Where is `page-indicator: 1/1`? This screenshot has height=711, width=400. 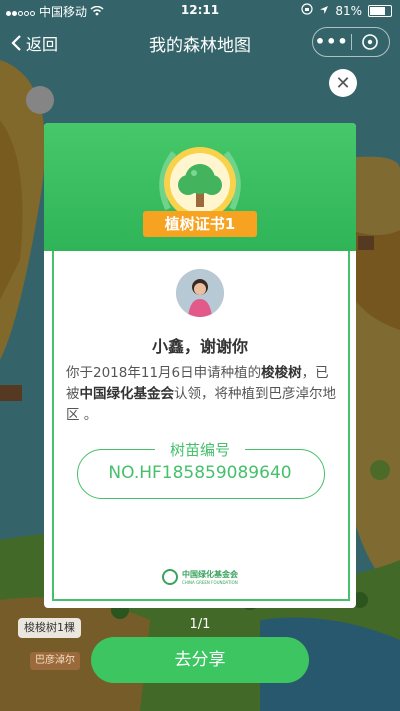 page-indicator: 1/1 is located at coordinates (200, 624).